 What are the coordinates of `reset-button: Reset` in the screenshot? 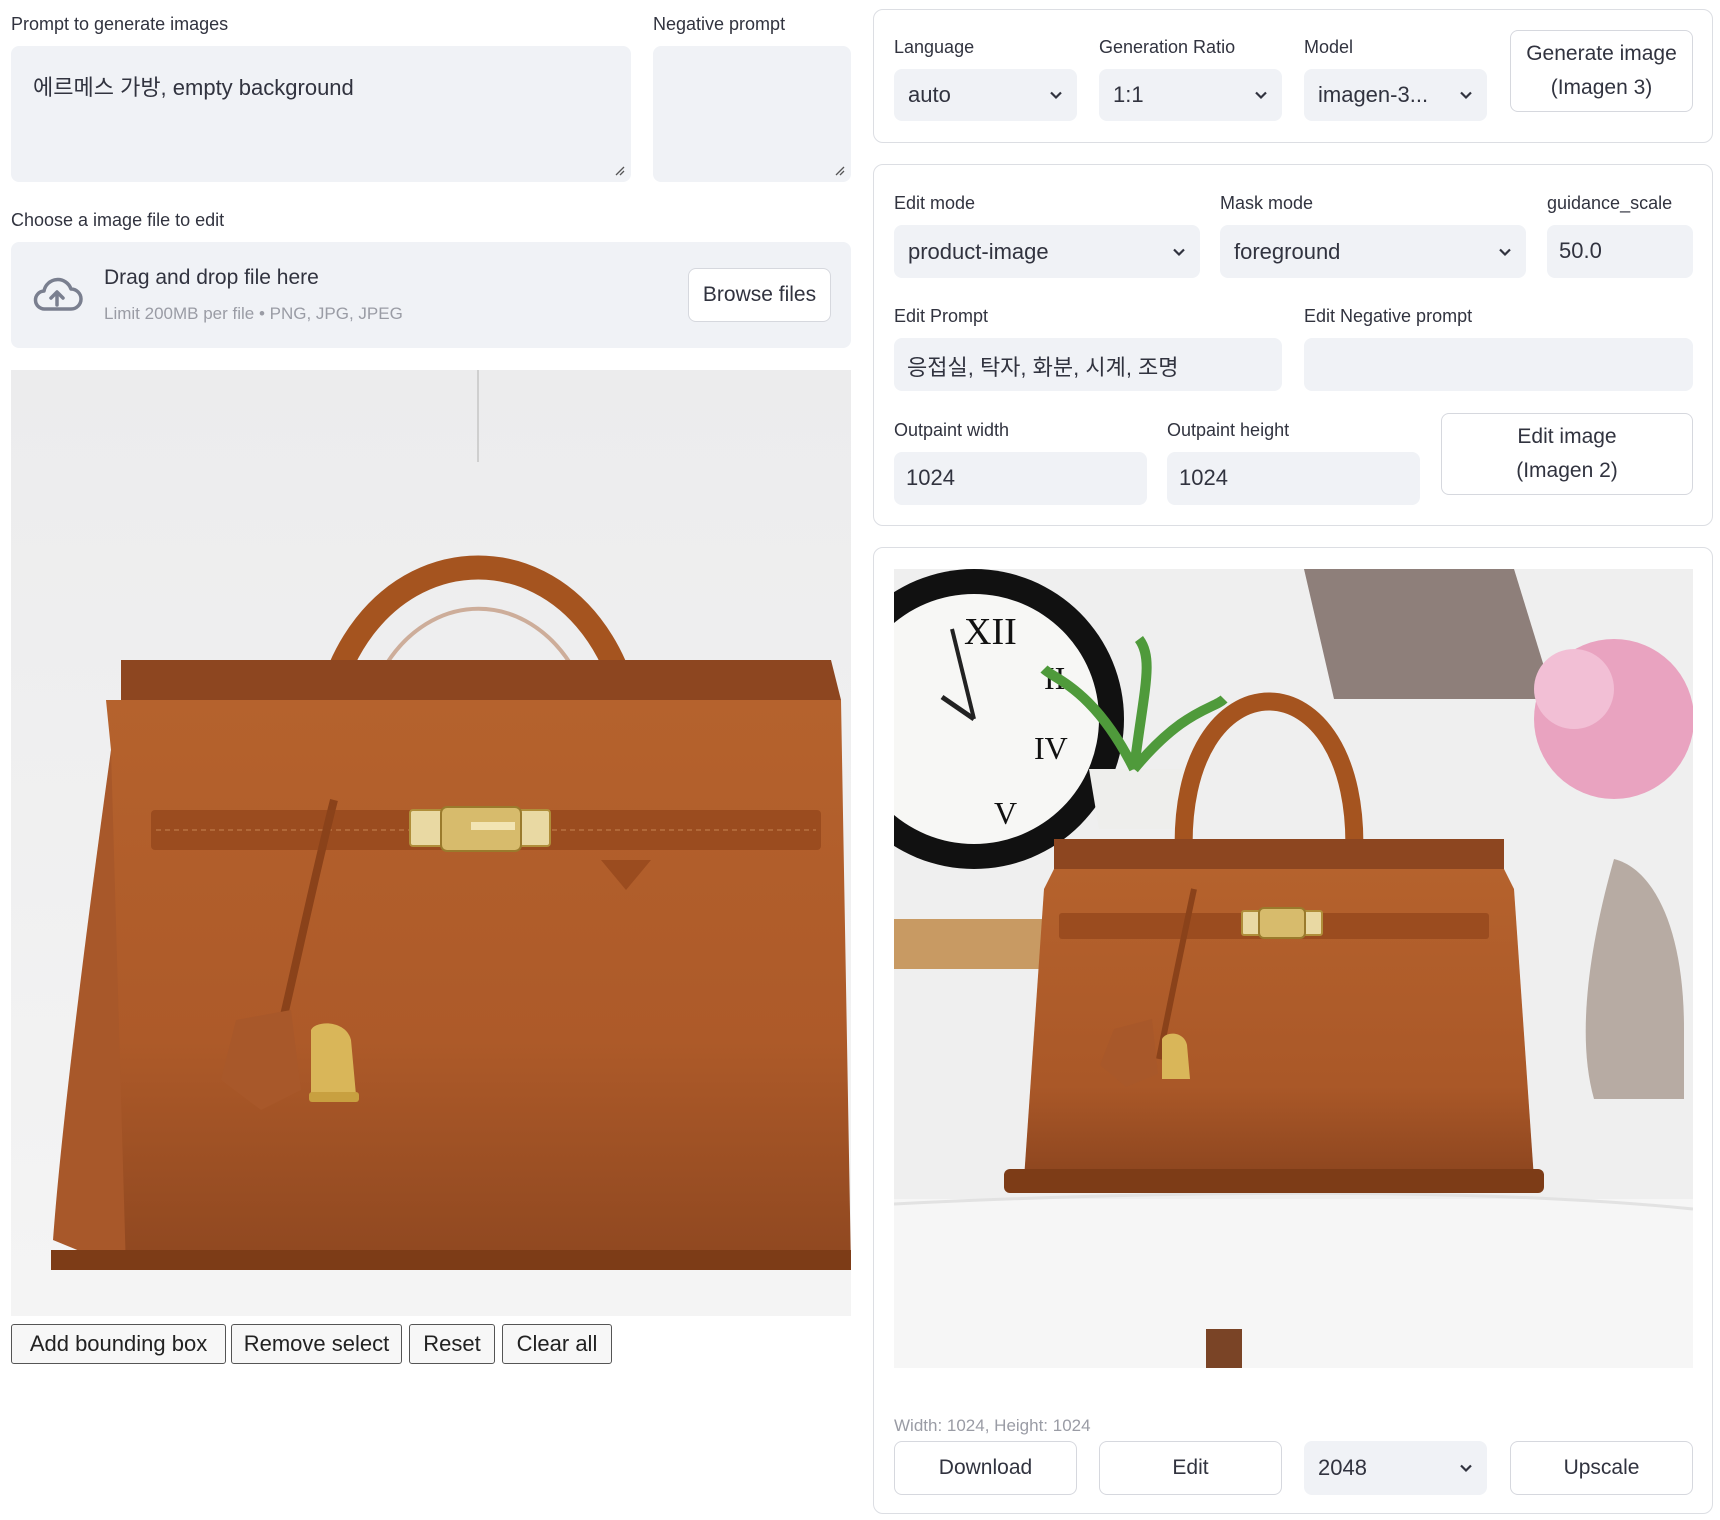 It's located at (452, 1344).